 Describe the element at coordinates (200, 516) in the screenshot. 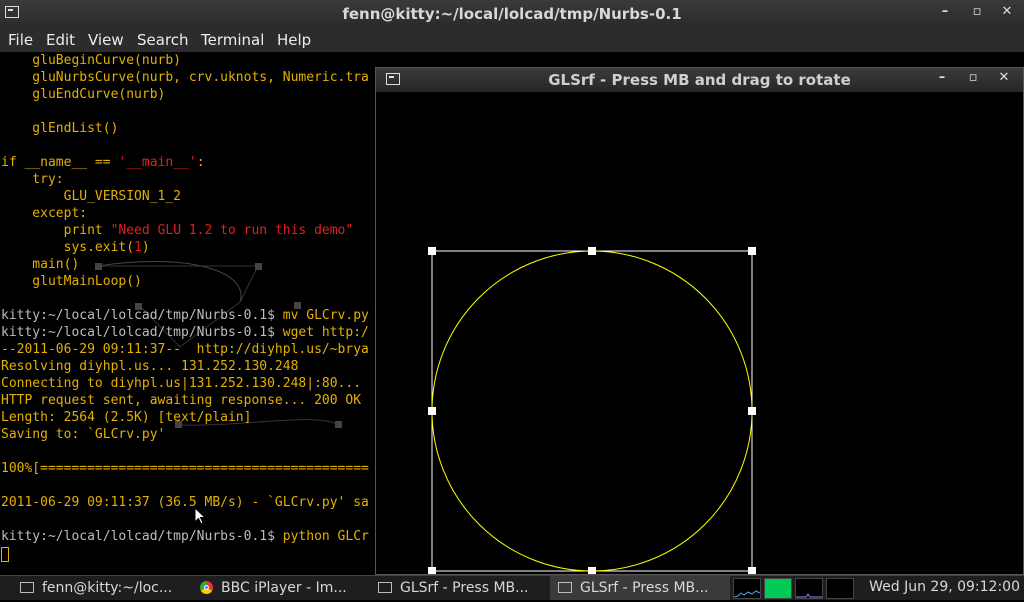

I see `mouse-pointer-icon` at that location.